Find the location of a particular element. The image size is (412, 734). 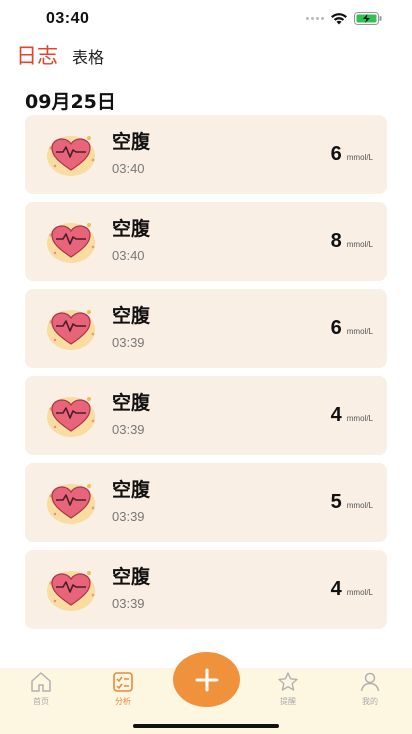

record-value-number: 5 is located at coordinates (336, 502).